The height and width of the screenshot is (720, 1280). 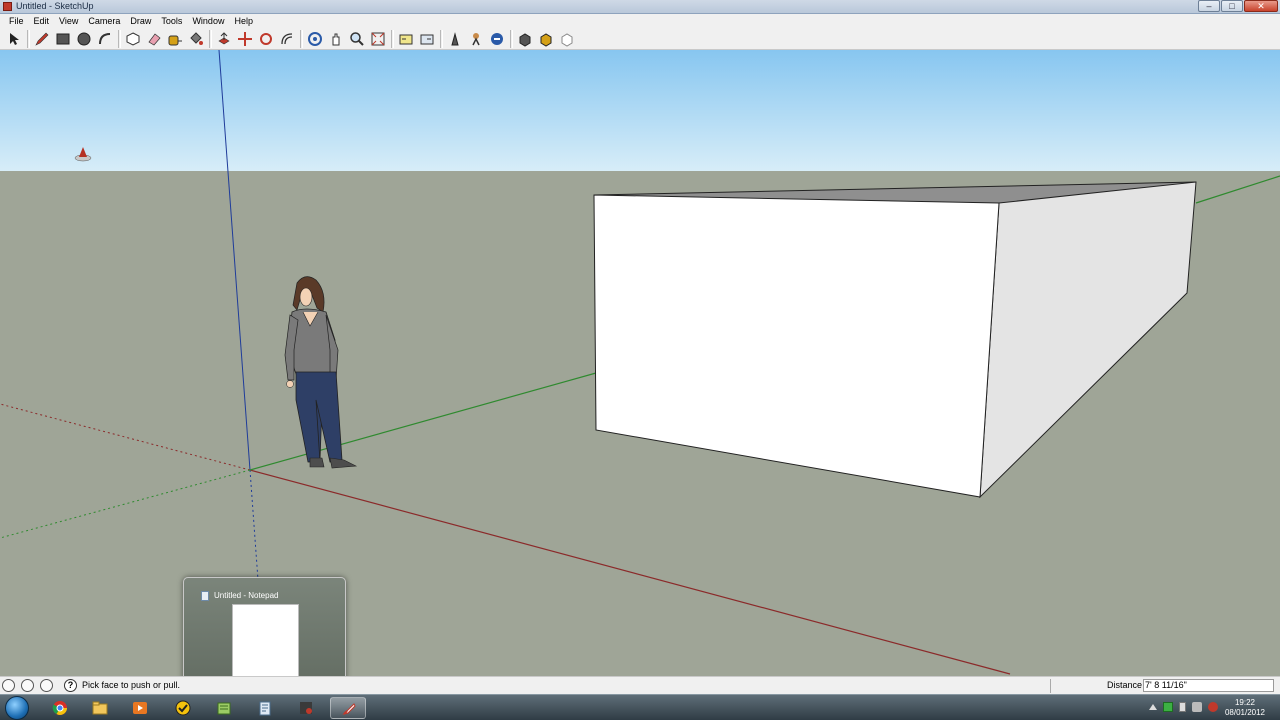 I want to click on window-title: Untitled - SketchUp, so click(x=55, y=6).